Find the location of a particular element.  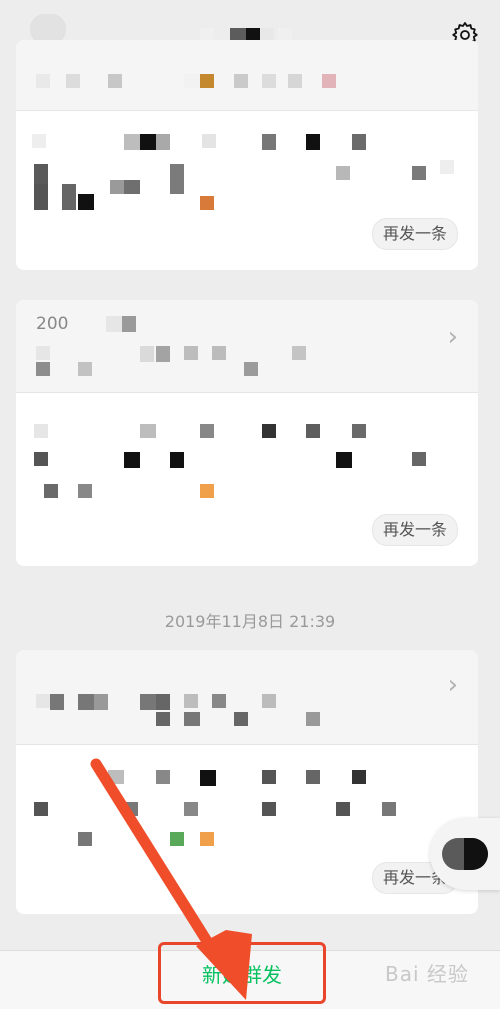

timestamp: 2019年11月8日 21:39 is located at coordinates (250, 621).